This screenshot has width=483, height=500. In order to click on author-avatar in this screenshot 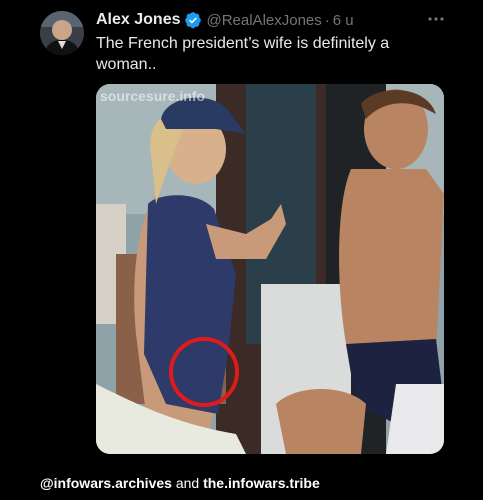, I will do `click(62, 33)`.